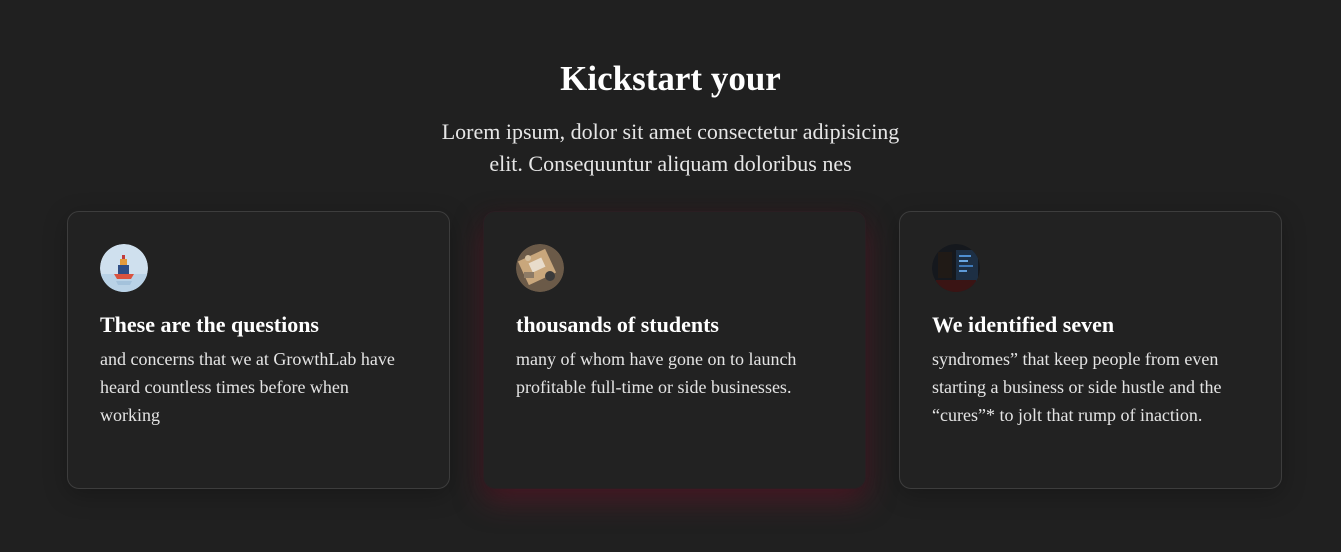  Describe the element at coordinates (670, 163) in the screenshot. I see `subtitle-line-2: elit. Consequuntur aliquam doloribus nes` at that location.